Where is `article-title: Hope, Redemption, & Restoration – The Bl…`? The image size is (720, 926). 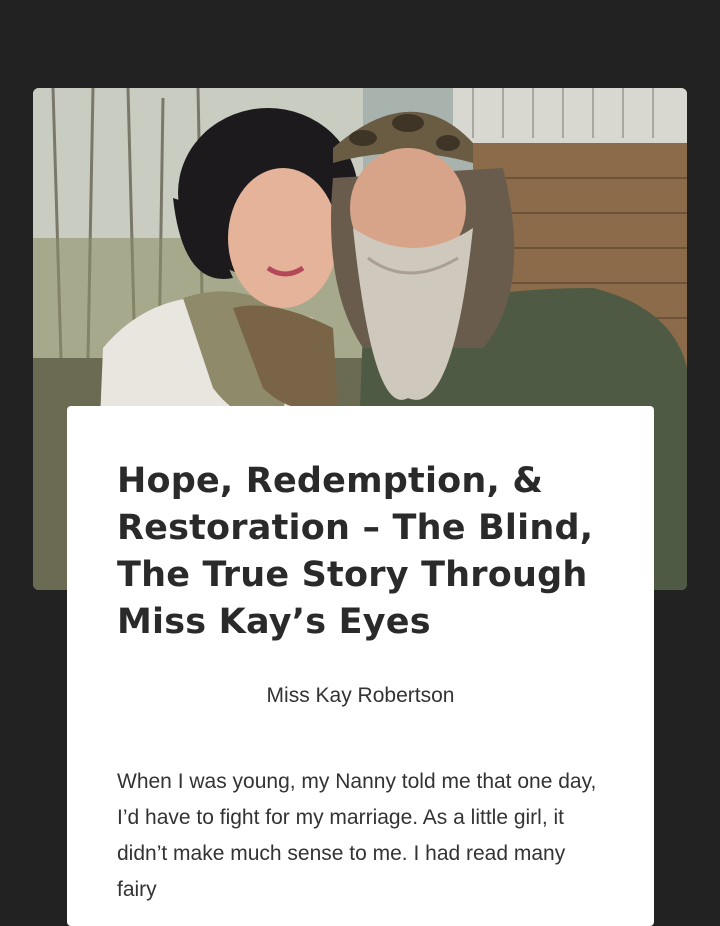
article-title: Hope, Redemption, & Restoration – The Bl… is located at coordinates (360, 552).